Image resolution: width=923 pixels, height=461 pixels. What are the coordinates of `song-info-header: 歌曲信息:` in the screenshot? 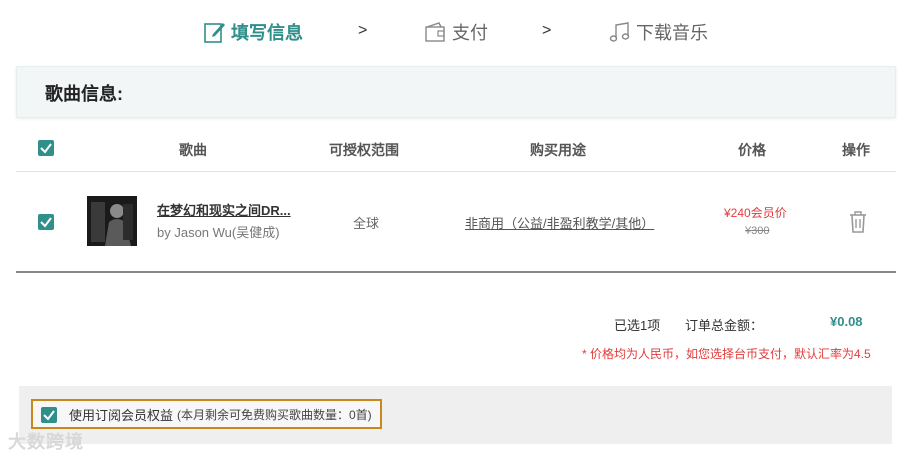 It's located at (456, 92).